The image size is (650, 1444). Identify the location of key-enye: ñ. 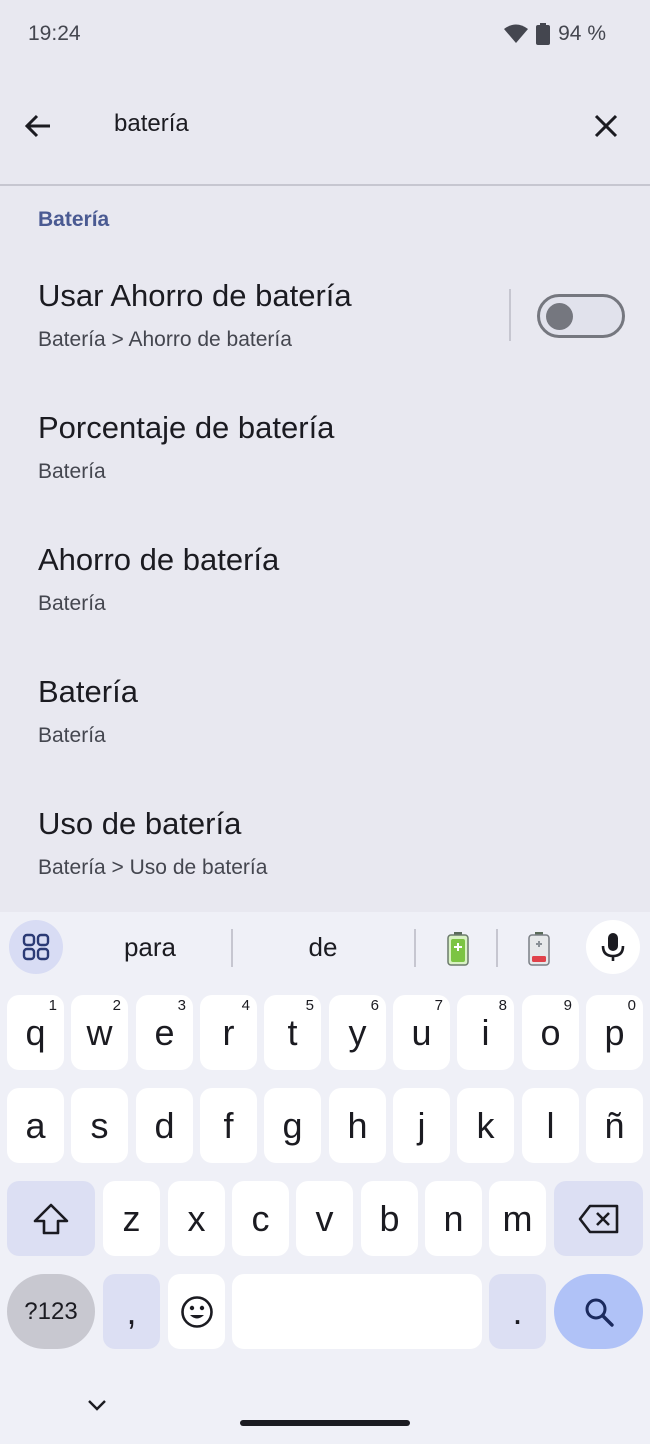
(614, 1125).